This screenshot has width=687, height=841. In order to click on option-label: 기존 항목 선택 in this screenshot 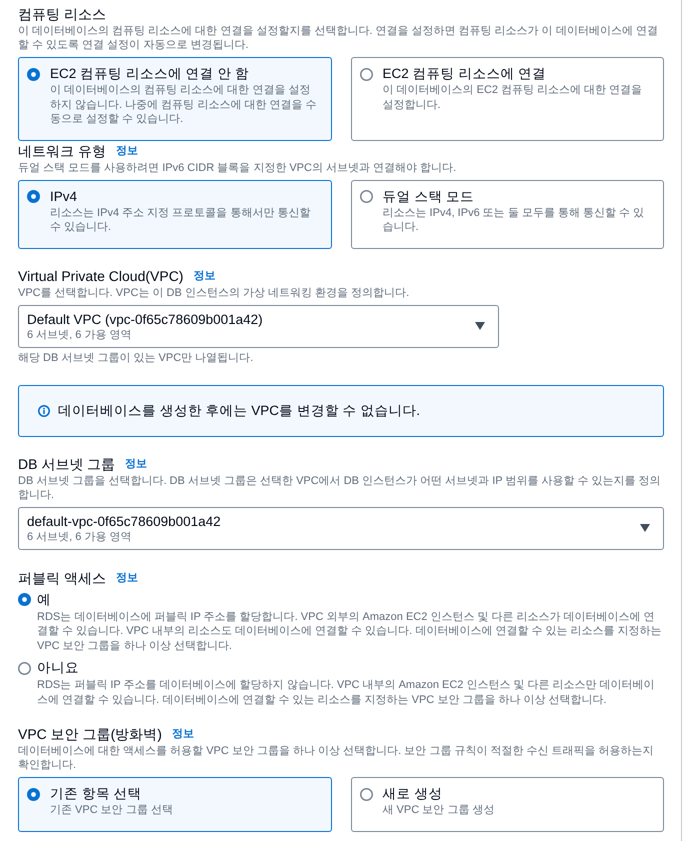, I will do `click(96, 794)`.